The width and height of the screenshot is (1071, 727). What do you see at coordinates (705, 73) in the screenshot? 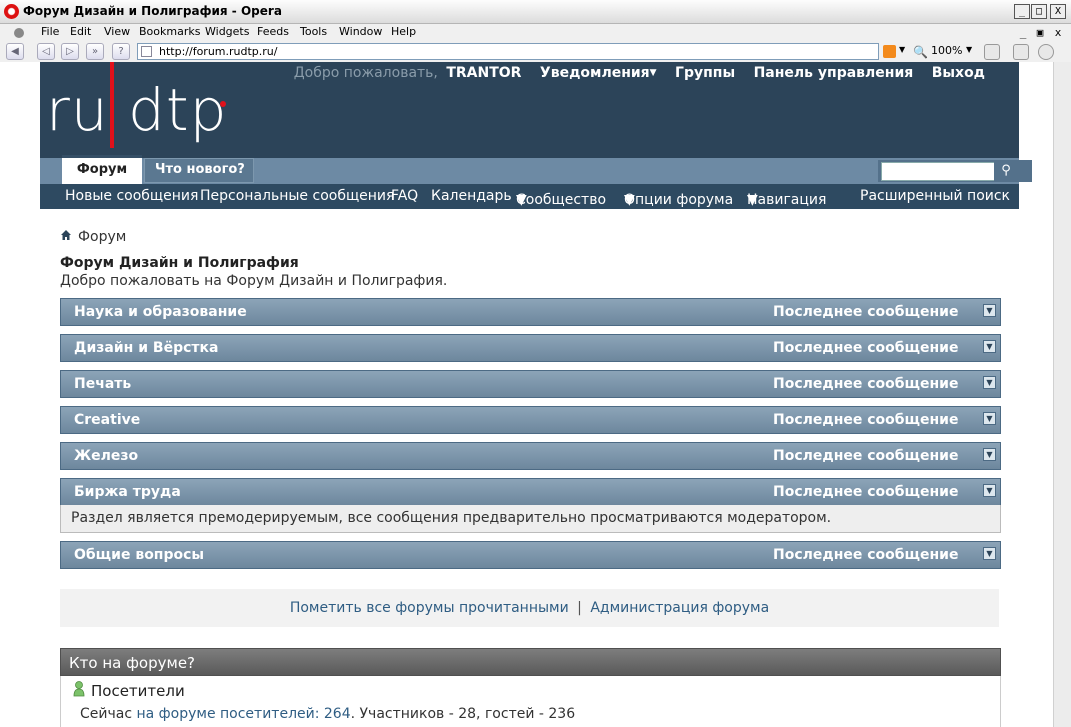
I see `groups-link: Группы` at bounding box center [705, 73].